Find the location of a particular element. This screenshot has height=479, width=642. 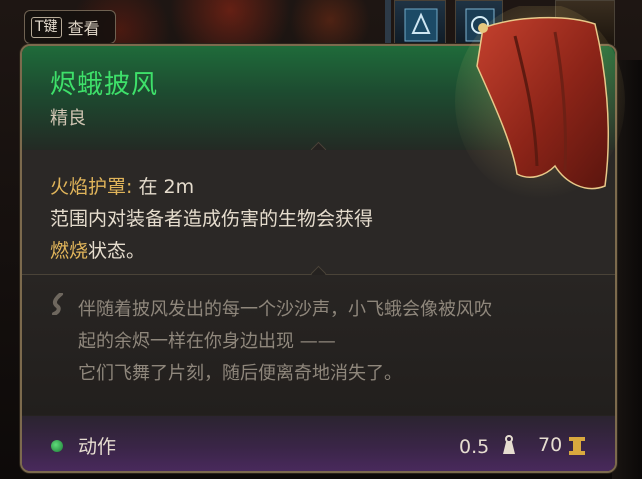

rune-icon is located at coordinates (421, 25).